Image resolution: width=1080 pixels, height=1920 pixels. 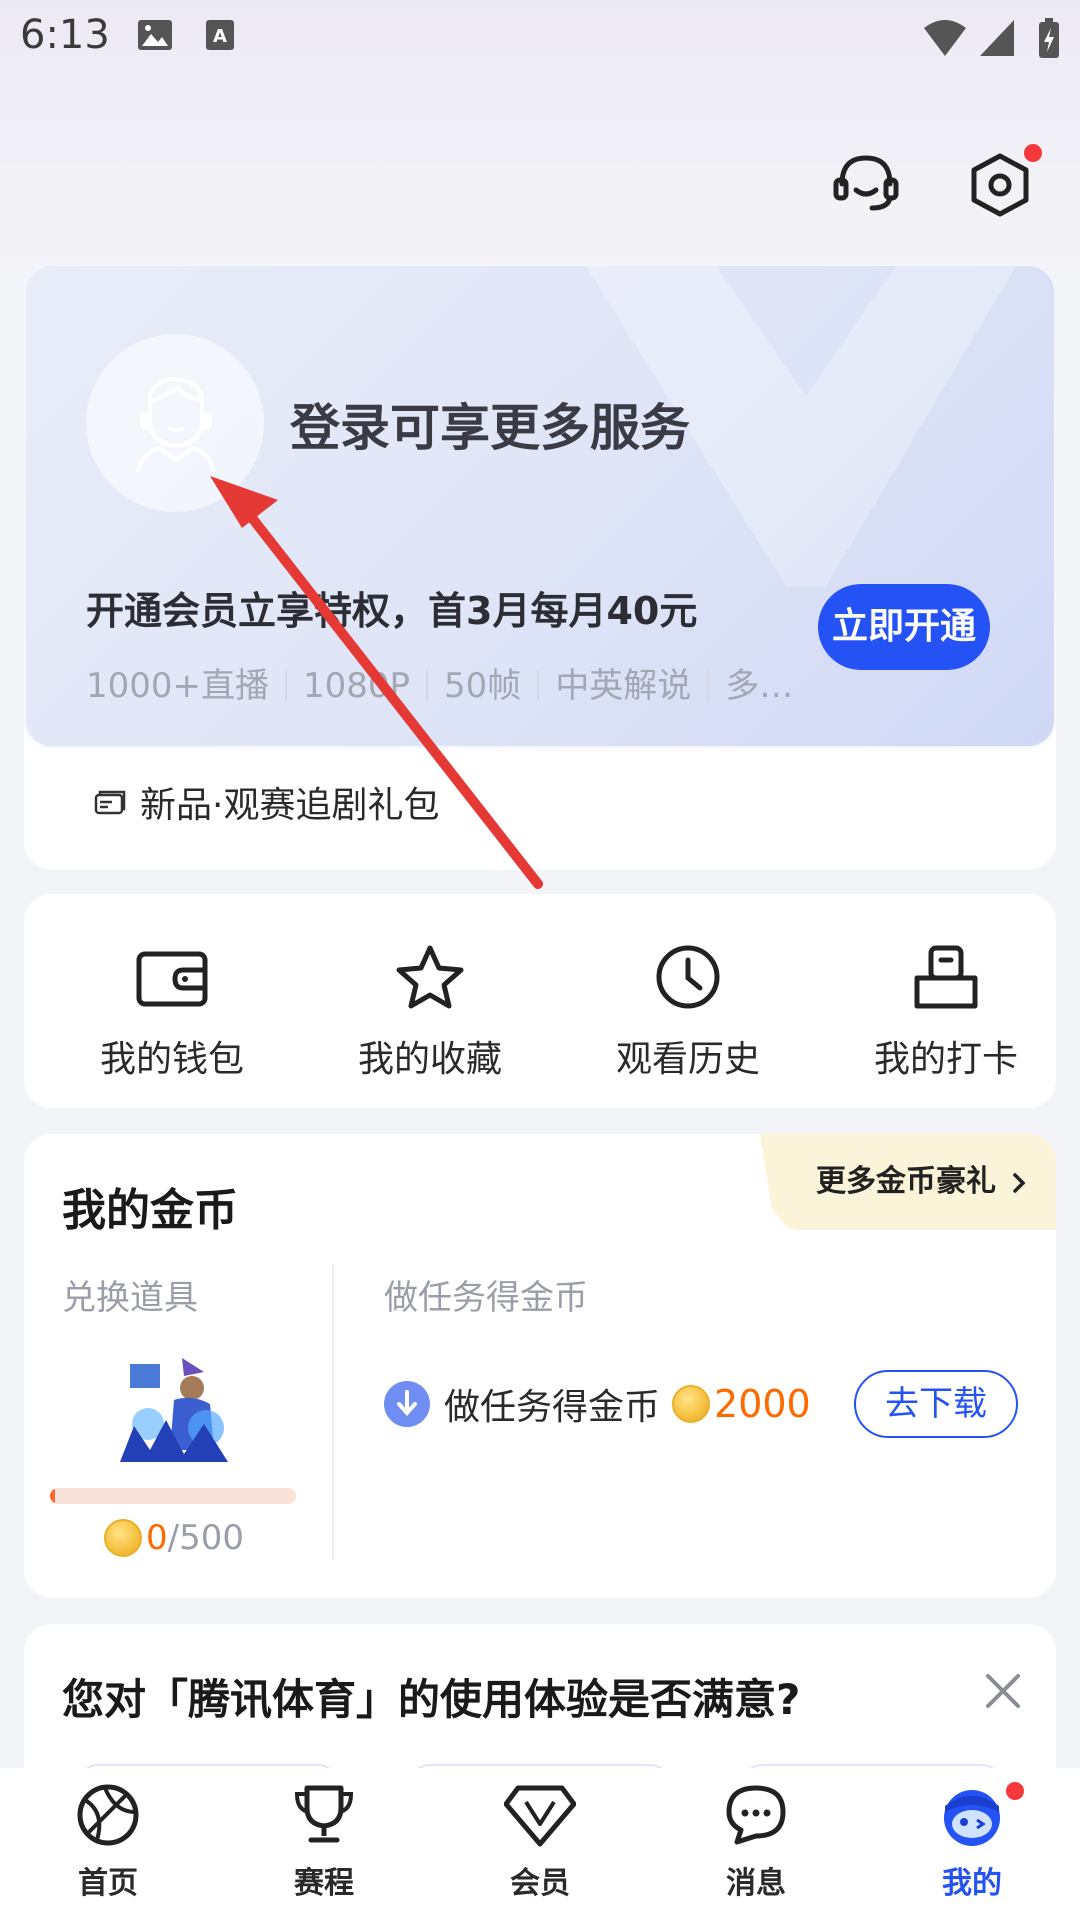 What do you see at coordinates (108, 1883) in the screenshot?
I see `tab-home-label: 首页` at bounding box center [108, 1883].